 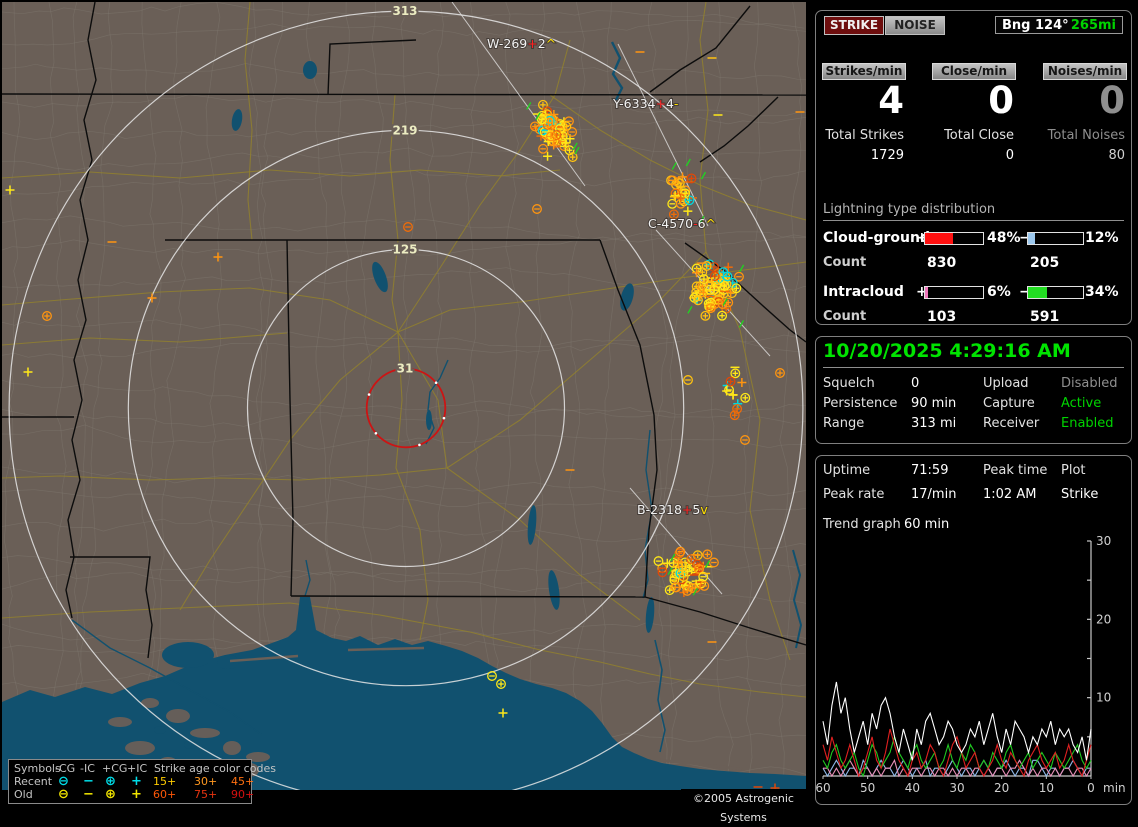 What do you see at coordinates (876, 238) in the screenshot?
I see `cloud-ground-label: Cloud-ground` at bounding box center [876, 238].